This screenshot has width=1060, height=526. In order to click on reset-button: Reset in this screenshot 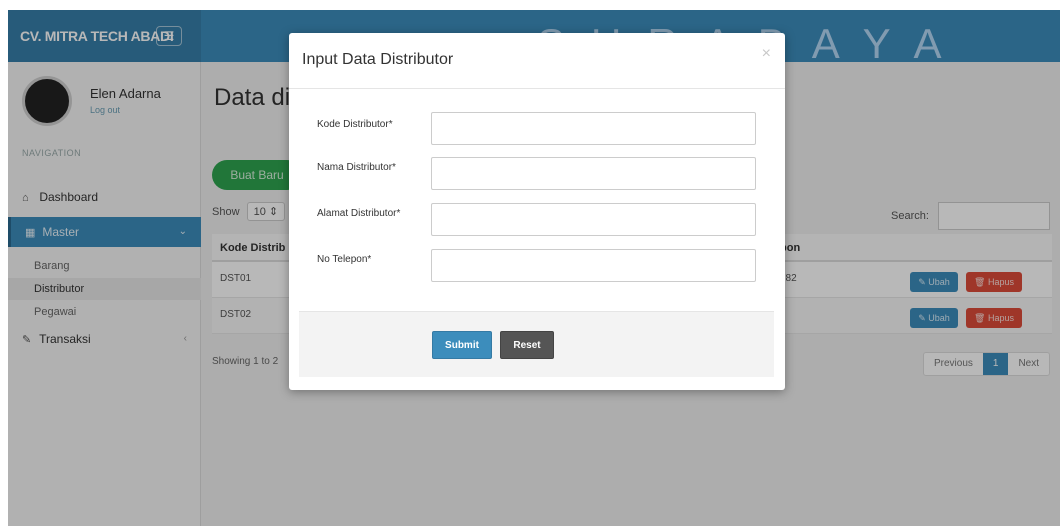, I will do `click(527, 345)`.